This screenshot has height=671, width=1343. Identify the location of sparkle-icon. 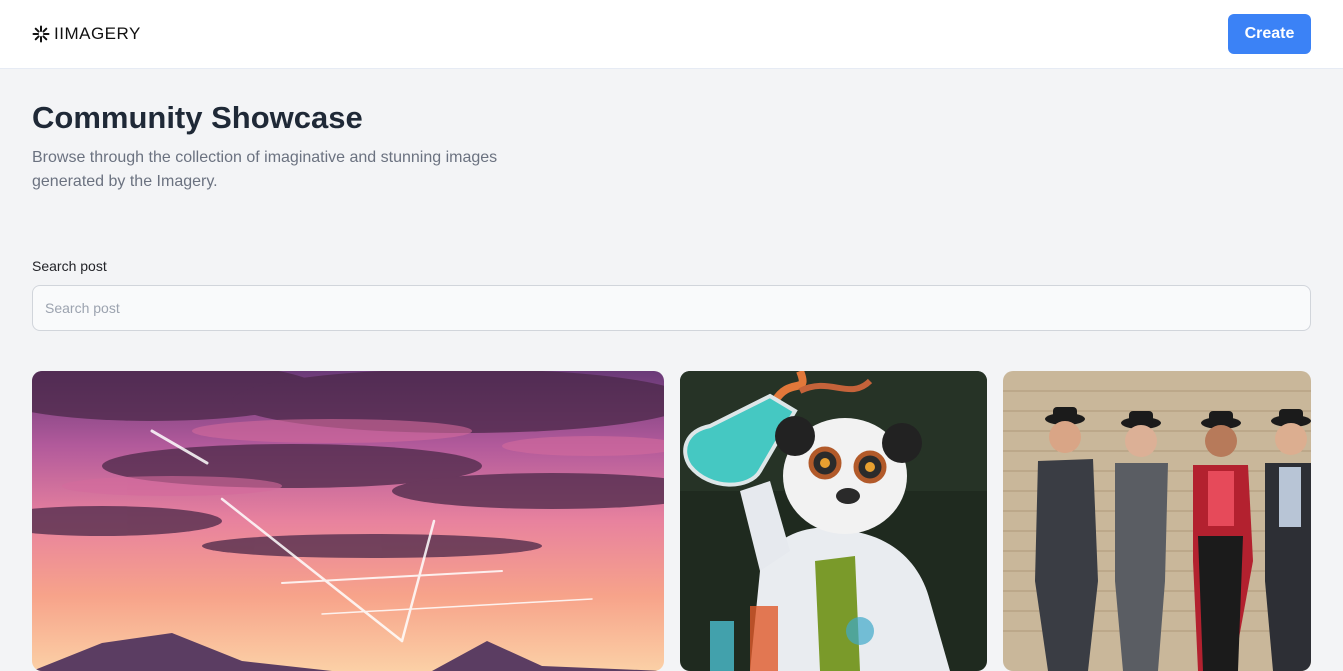
(41, 34).